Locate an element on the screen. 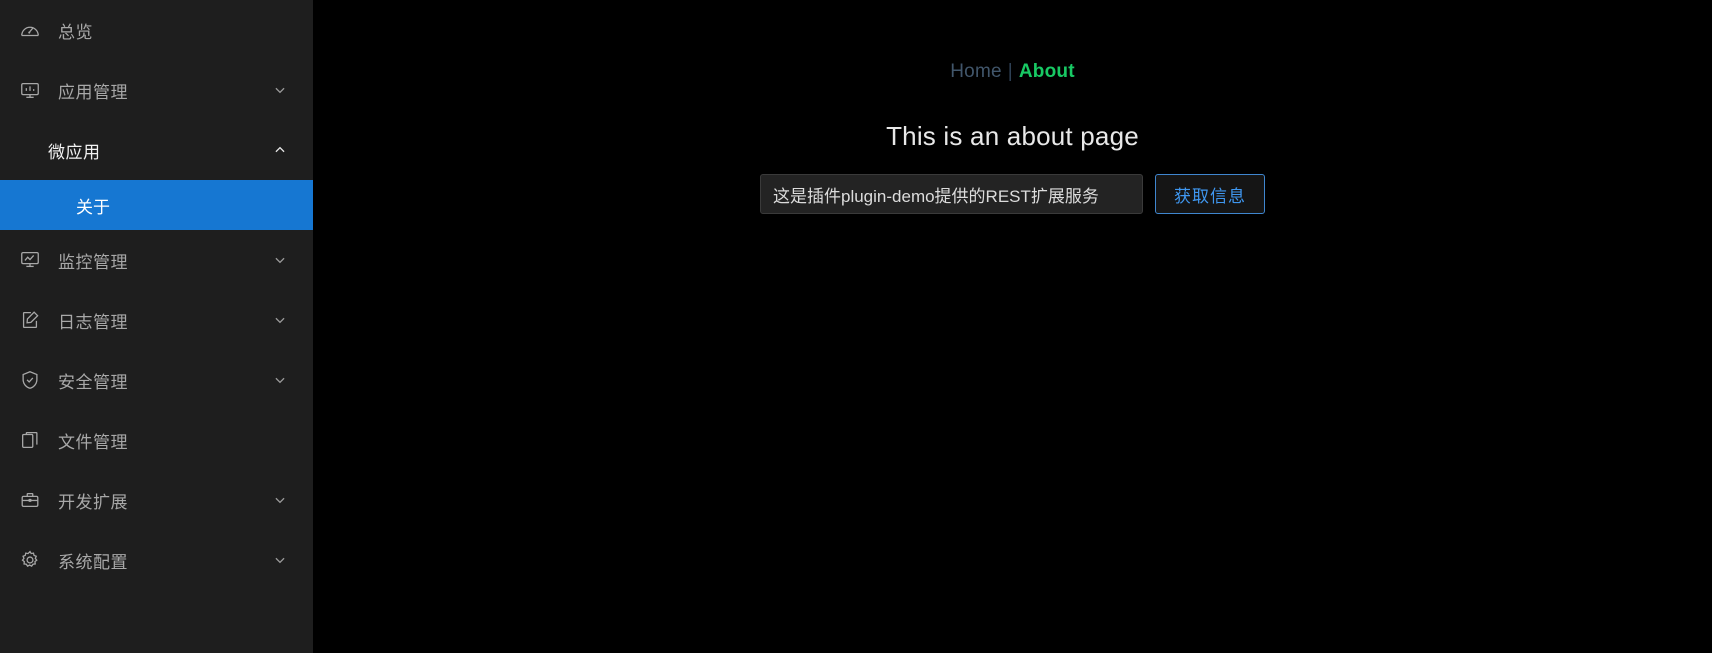 The height and width of the screenshot is (653, 1712). sidebar-item-label: 文件管理 is located at coordinates (93, 442).